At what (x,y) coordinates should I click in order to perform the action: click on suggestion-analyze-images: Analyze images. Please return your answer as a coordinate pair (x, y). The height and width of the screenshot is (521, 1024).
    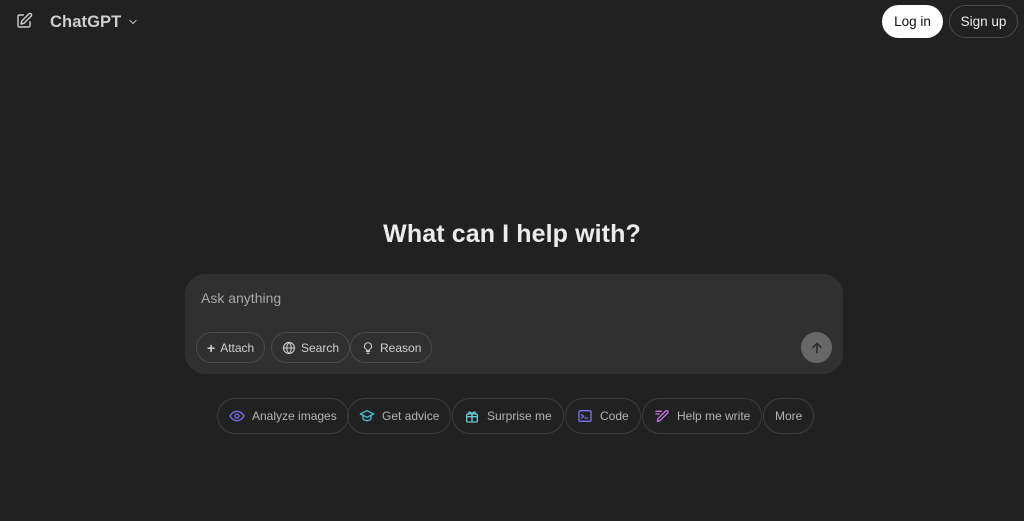
    Looking at the image, I should click on (283, 416).